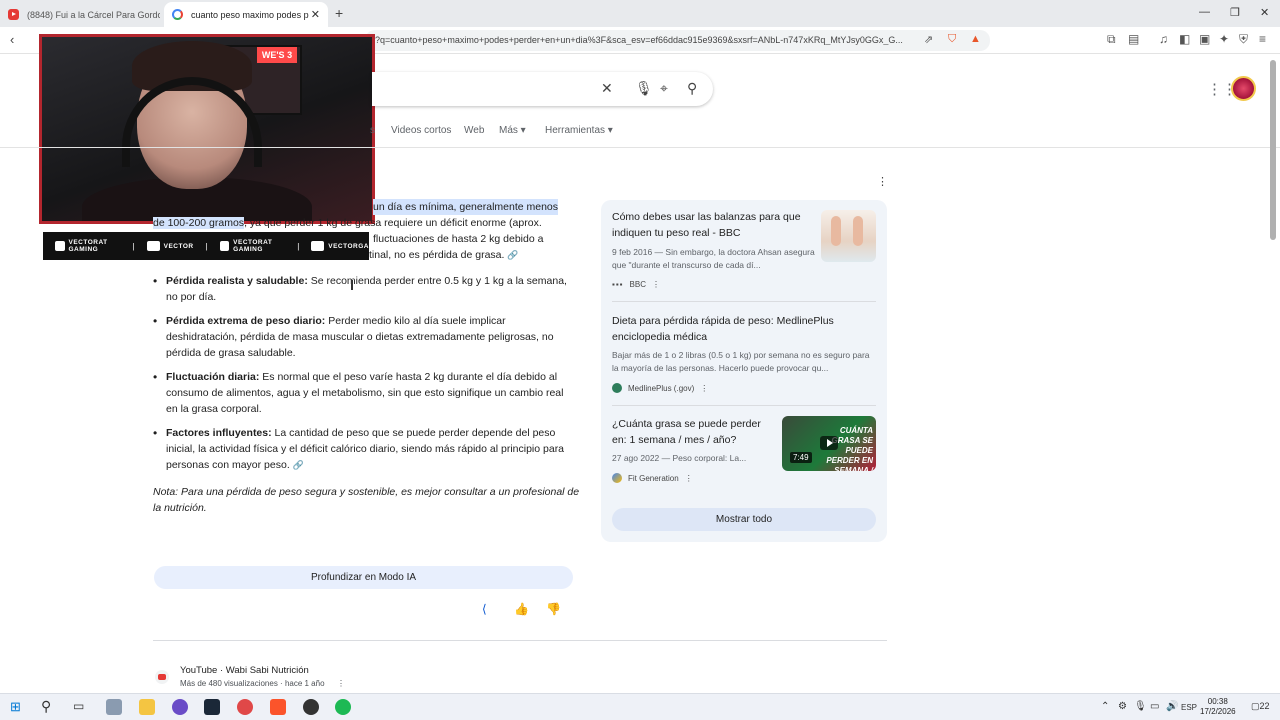 The width and height of the screenshot is (1280, 720). I want to click on vpn-icon: ⛨, so click(1243, 39).